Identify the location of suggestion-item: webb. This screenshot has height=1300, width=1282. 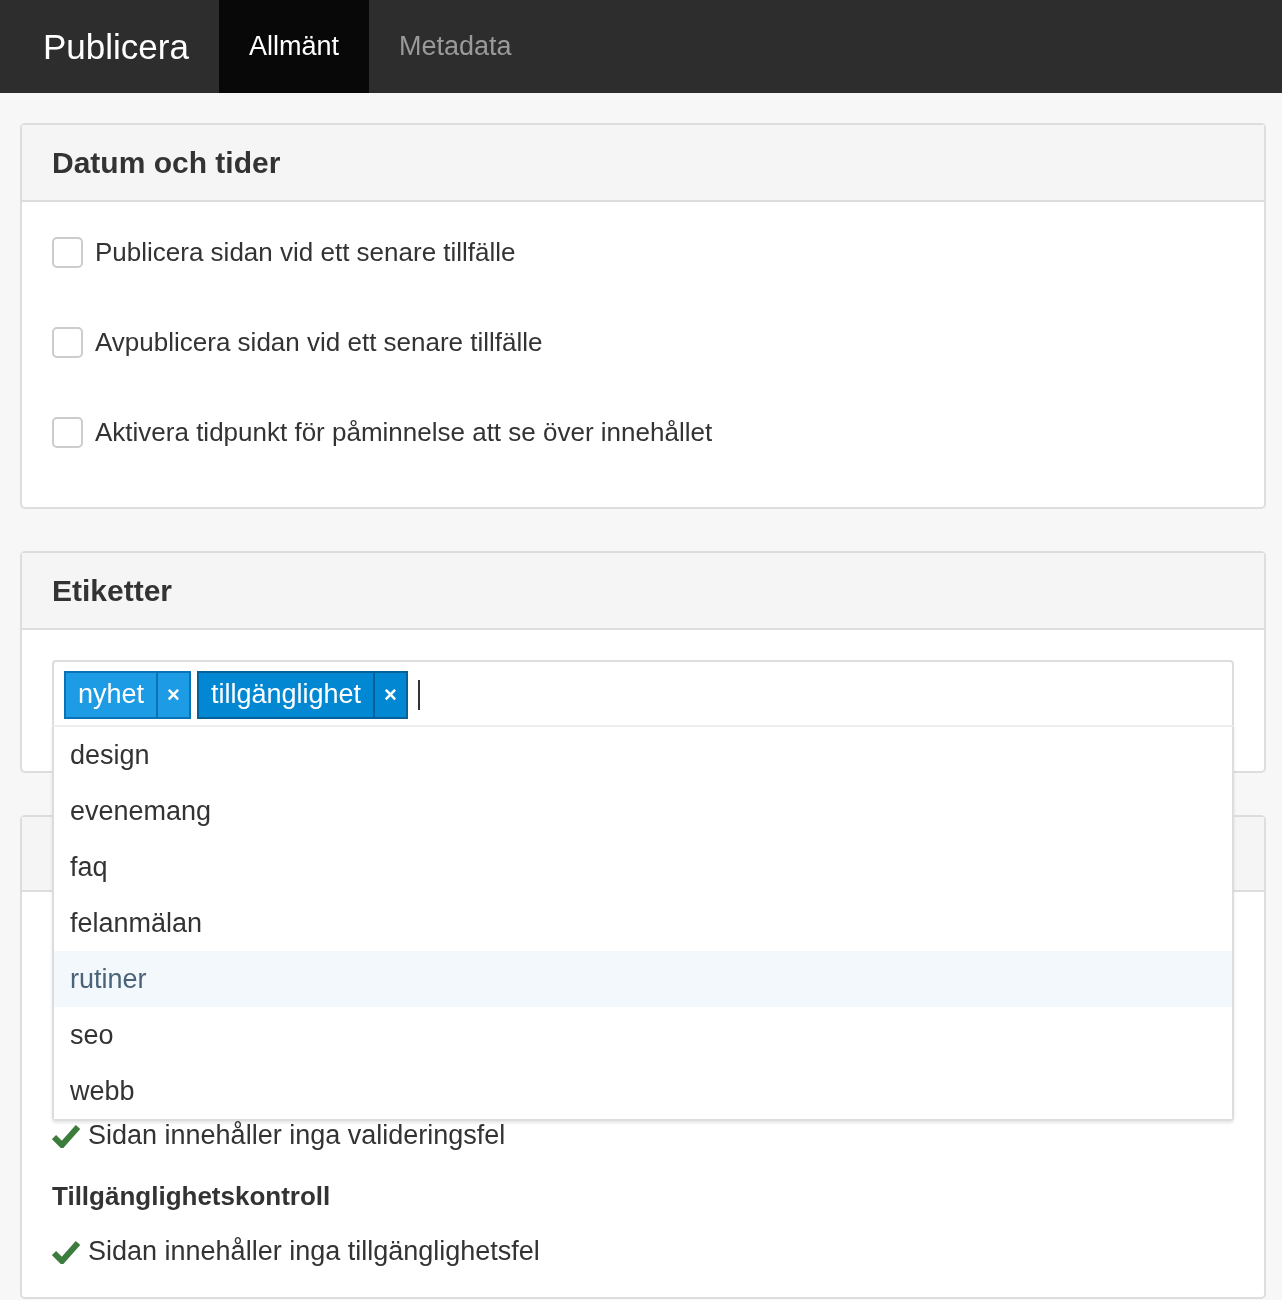
(643, 1091).